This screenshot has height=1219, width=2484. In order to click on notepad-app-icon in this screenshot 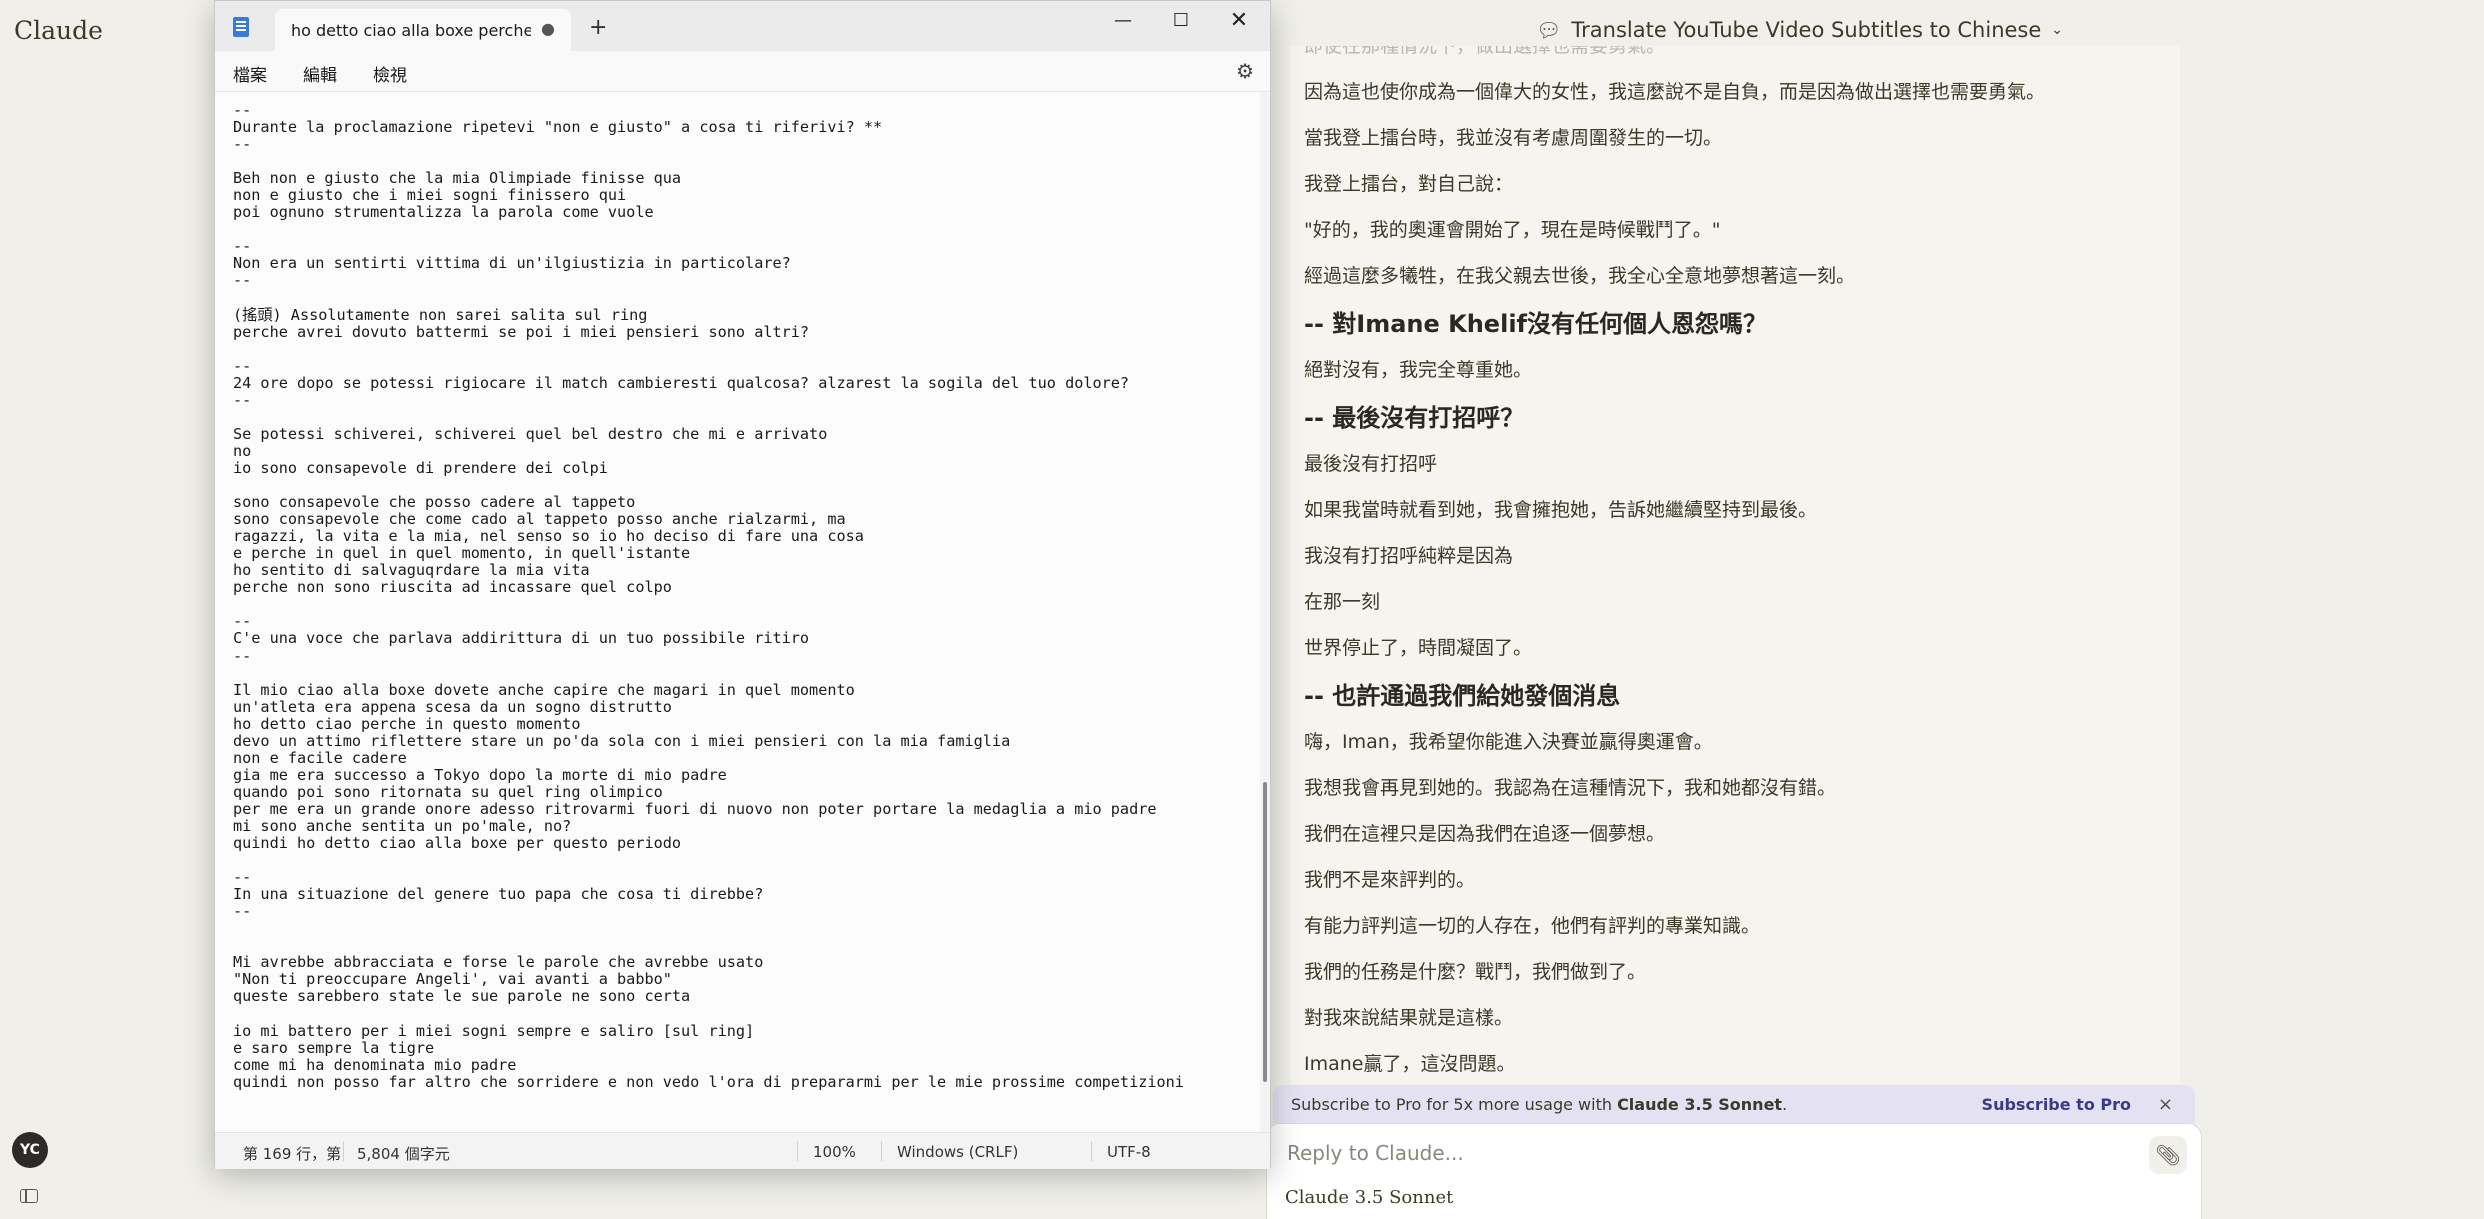, I will do `click(241, 27)`.